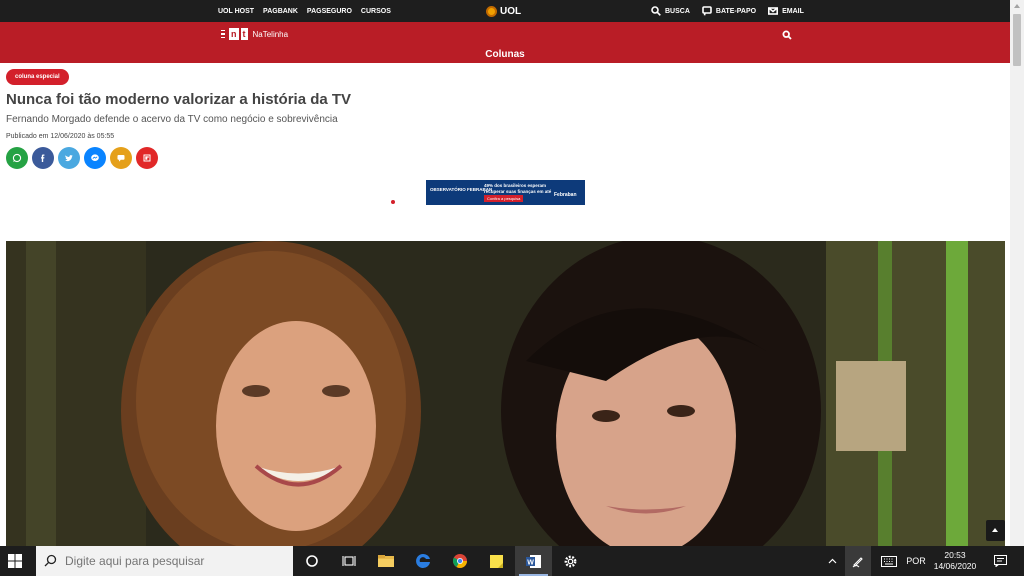 This screenshot has width=1024, height=576. I want to click on file-explorer-button, so click(385, 561).